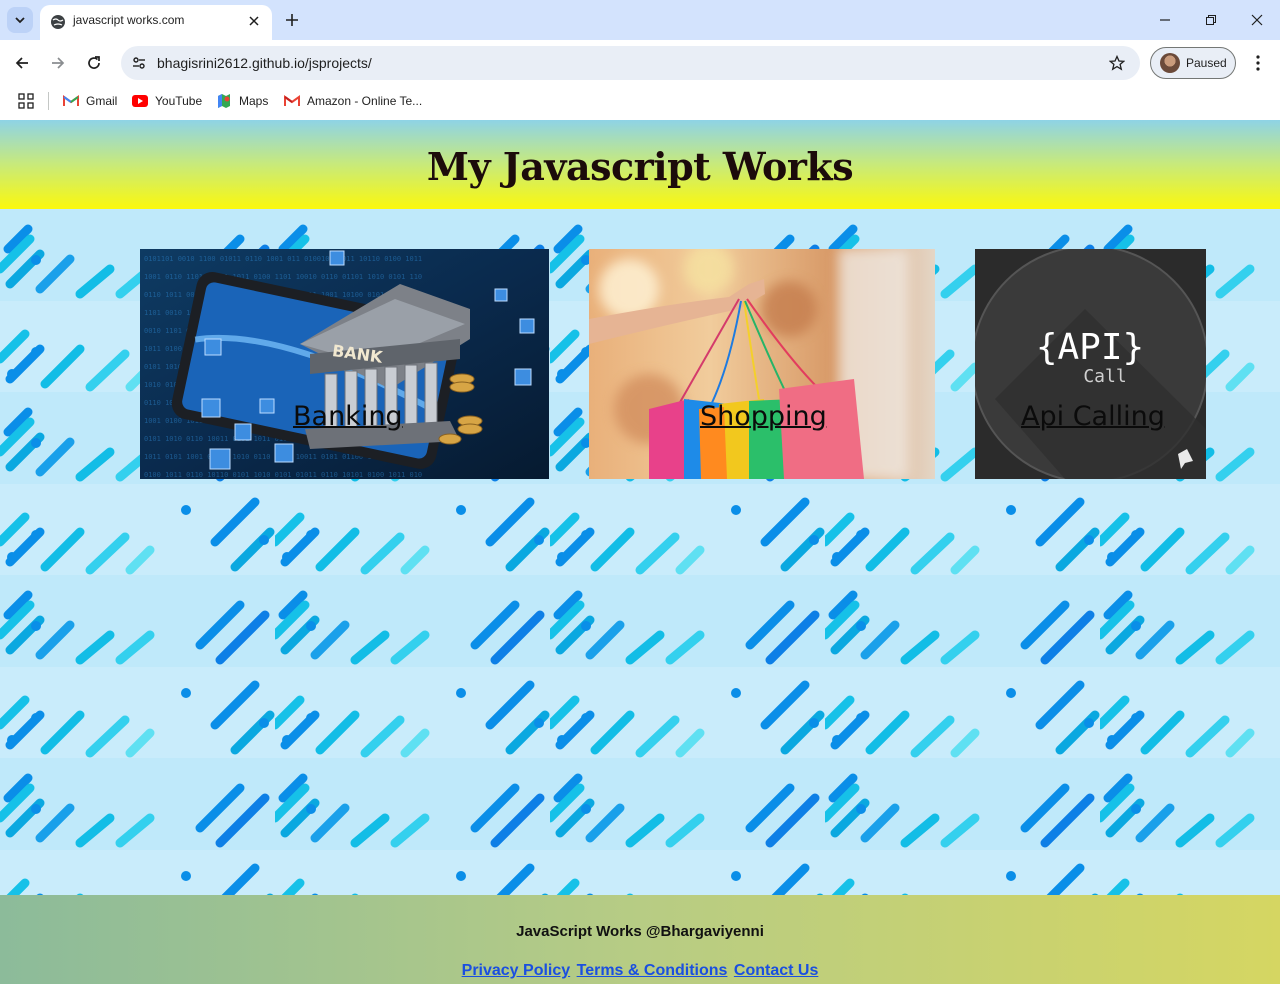  I want to click on api-call-image: {API} Call, so click(1090, 364).